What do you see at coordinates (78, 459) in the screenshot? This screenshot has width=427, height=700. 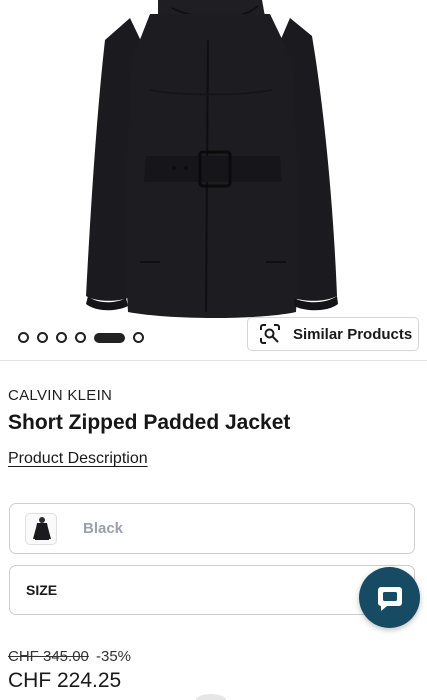 I see `product-description-link: Product Description` at bounding box center [78, 459].